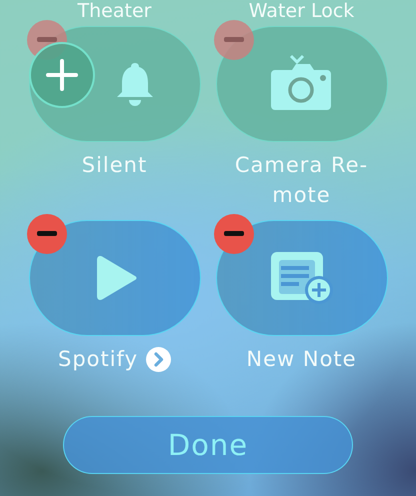  What do you see at coordinates (208, 445) in the screenshot?
I see `done-button: Done` at bounding box center [208, 445].